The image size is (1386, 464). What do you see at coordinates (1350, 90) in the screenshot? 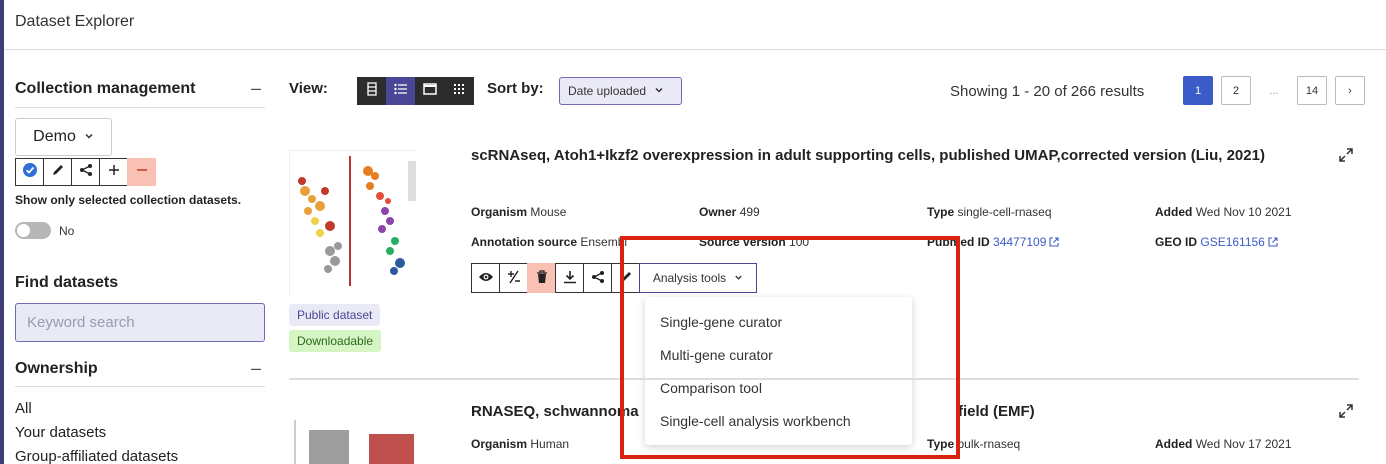
I see `next-page-button: ›` at bounding box center [1350, 90].